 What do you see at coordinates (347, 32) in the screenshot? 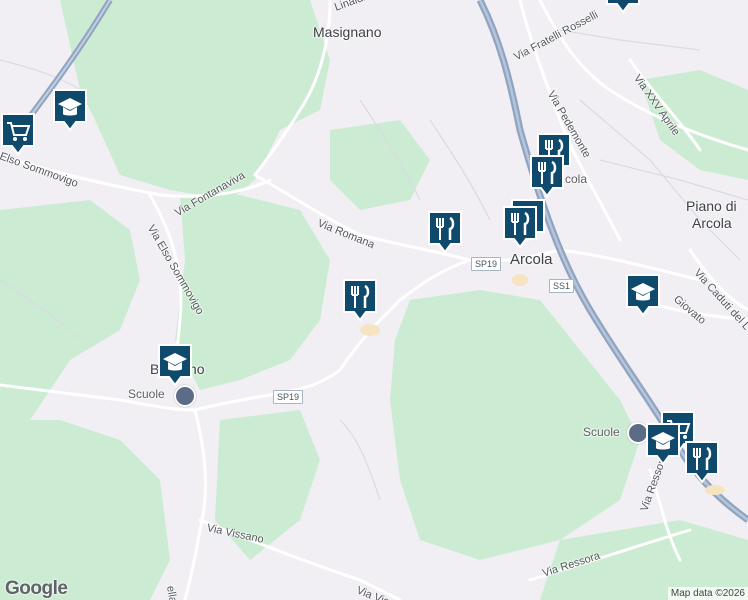
I see `place-label-masignano: Masignano` at bounding box center [347, 32].